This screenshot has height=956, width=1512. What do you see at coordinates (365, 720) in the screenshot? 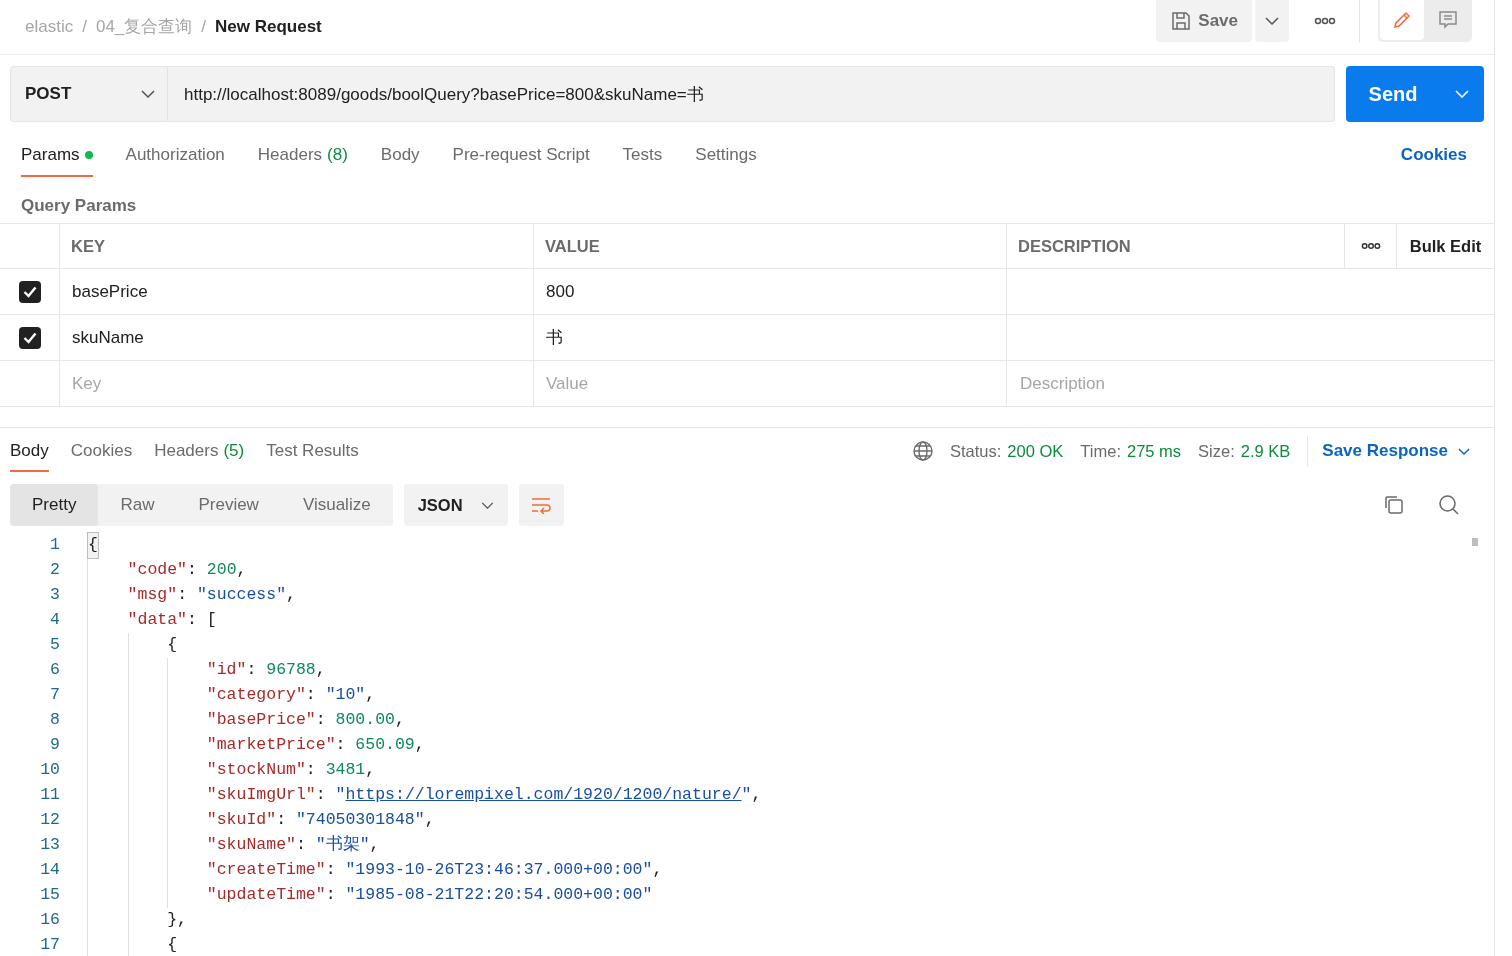
I see `code-token: 800.00` at bounding box center [365, 720].